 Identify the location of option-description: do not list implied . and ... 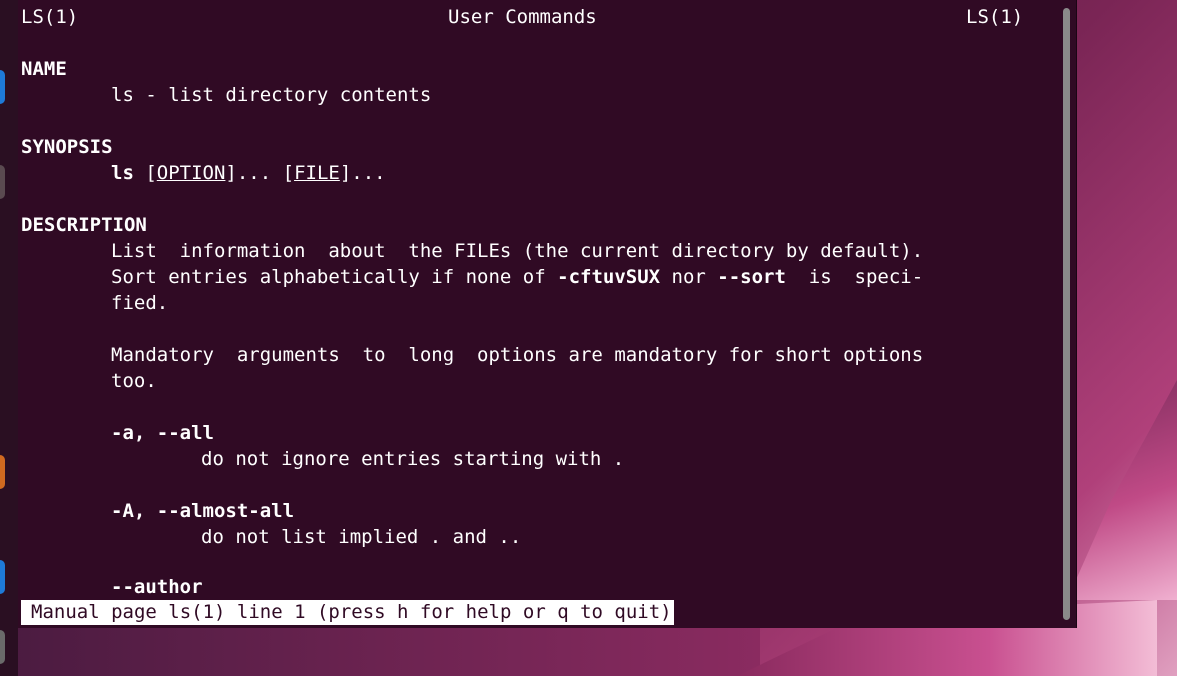
(361, 537).